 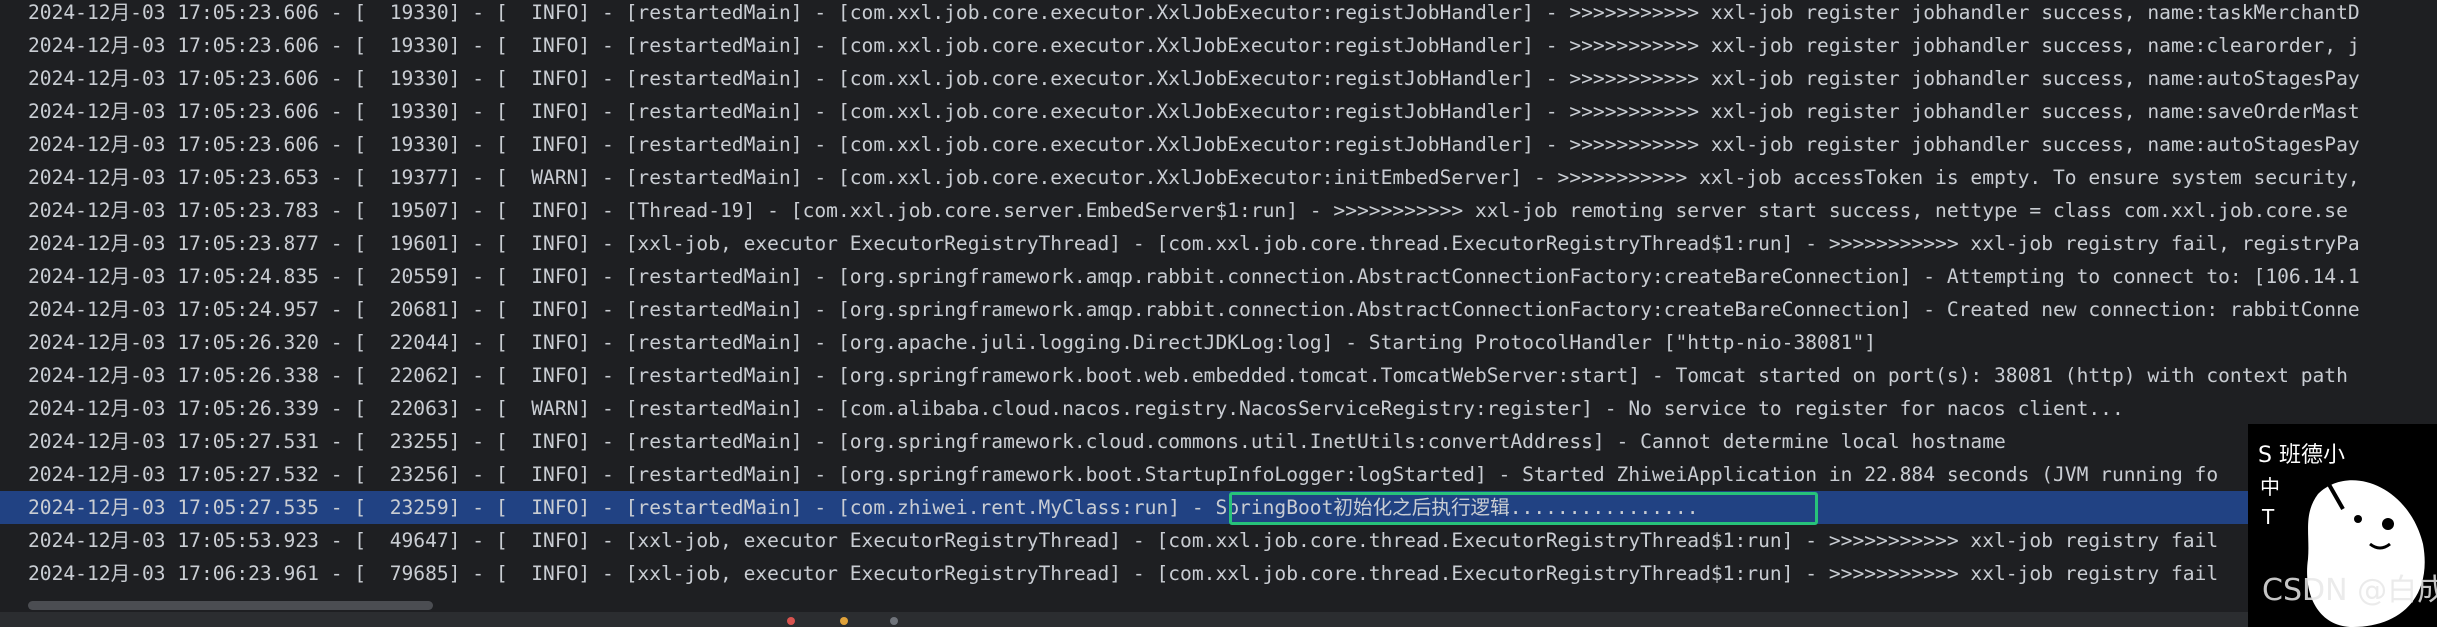 I want to click on sticker-text-1: S 班德小, so click(x=2301, y=455).